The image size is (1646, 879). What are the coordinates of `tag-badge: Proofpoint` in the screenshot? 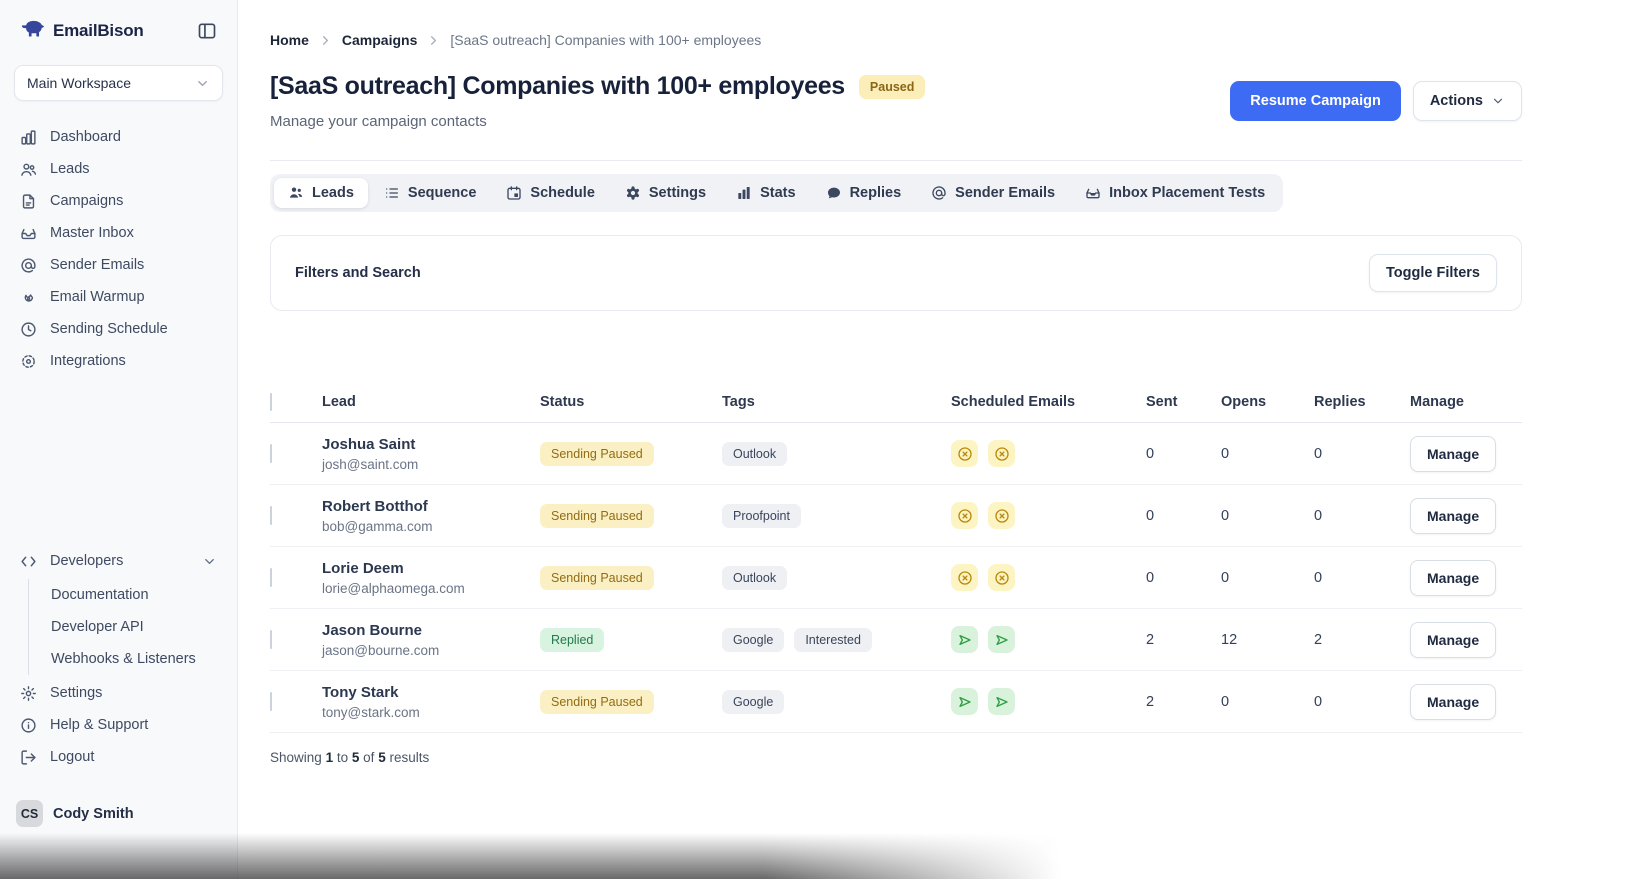 It's located at (761, 515).